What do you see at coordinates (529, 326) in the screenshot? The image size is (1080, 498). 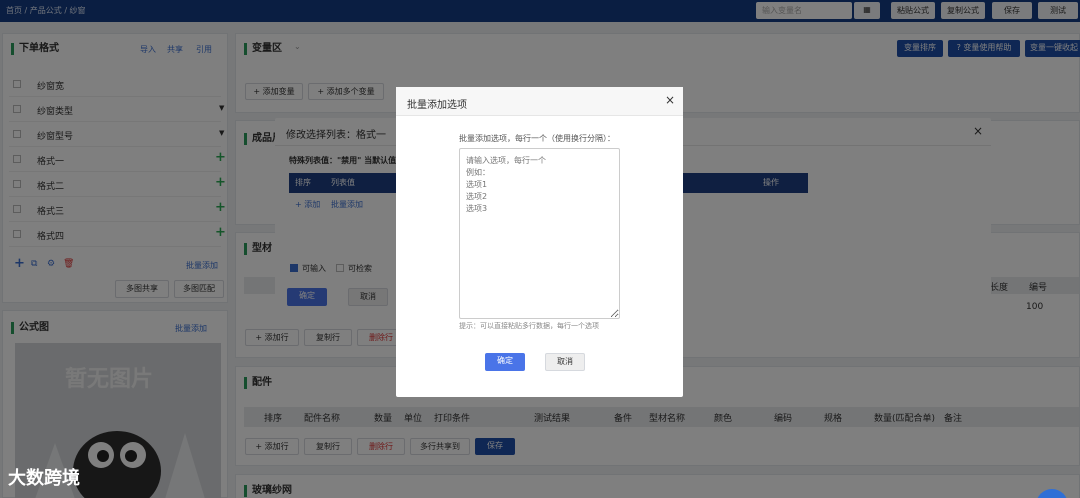 I see `batch-add-hint: 提示：可以直接粘贴多行数据，每行一个选项` at bounding box center [529, 326].